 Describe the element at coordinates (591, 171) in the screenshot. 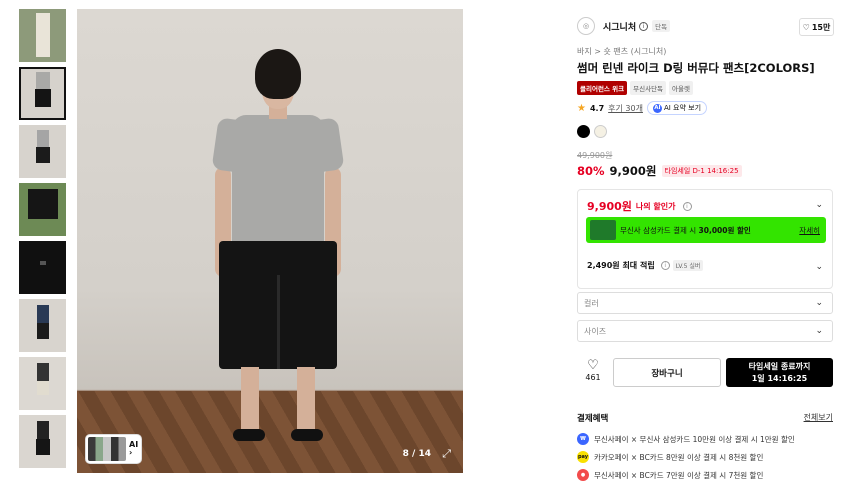

I see `discount-rate: 80%` at that location.